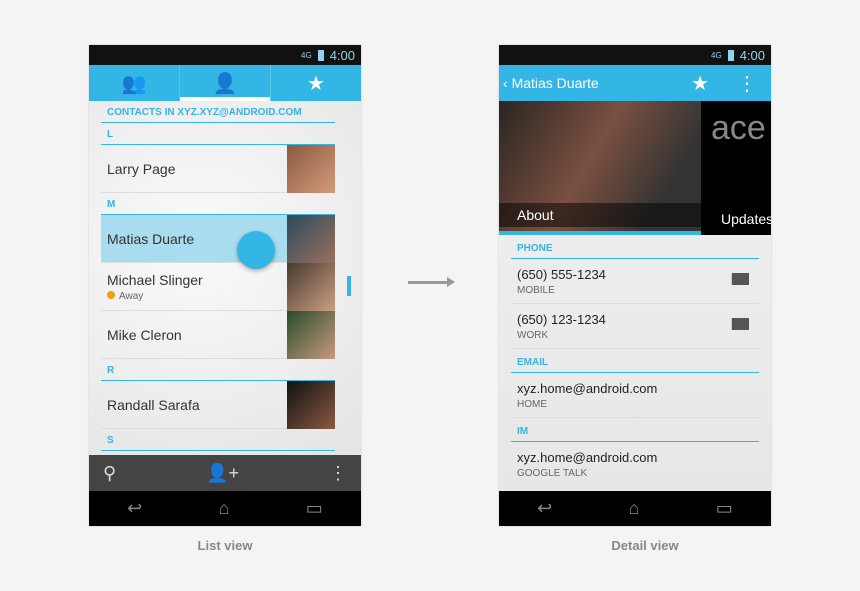 This screenshot has width=860, height=591. I want to click on tab-bar: 👥 👤 ★, so click(225, 83).